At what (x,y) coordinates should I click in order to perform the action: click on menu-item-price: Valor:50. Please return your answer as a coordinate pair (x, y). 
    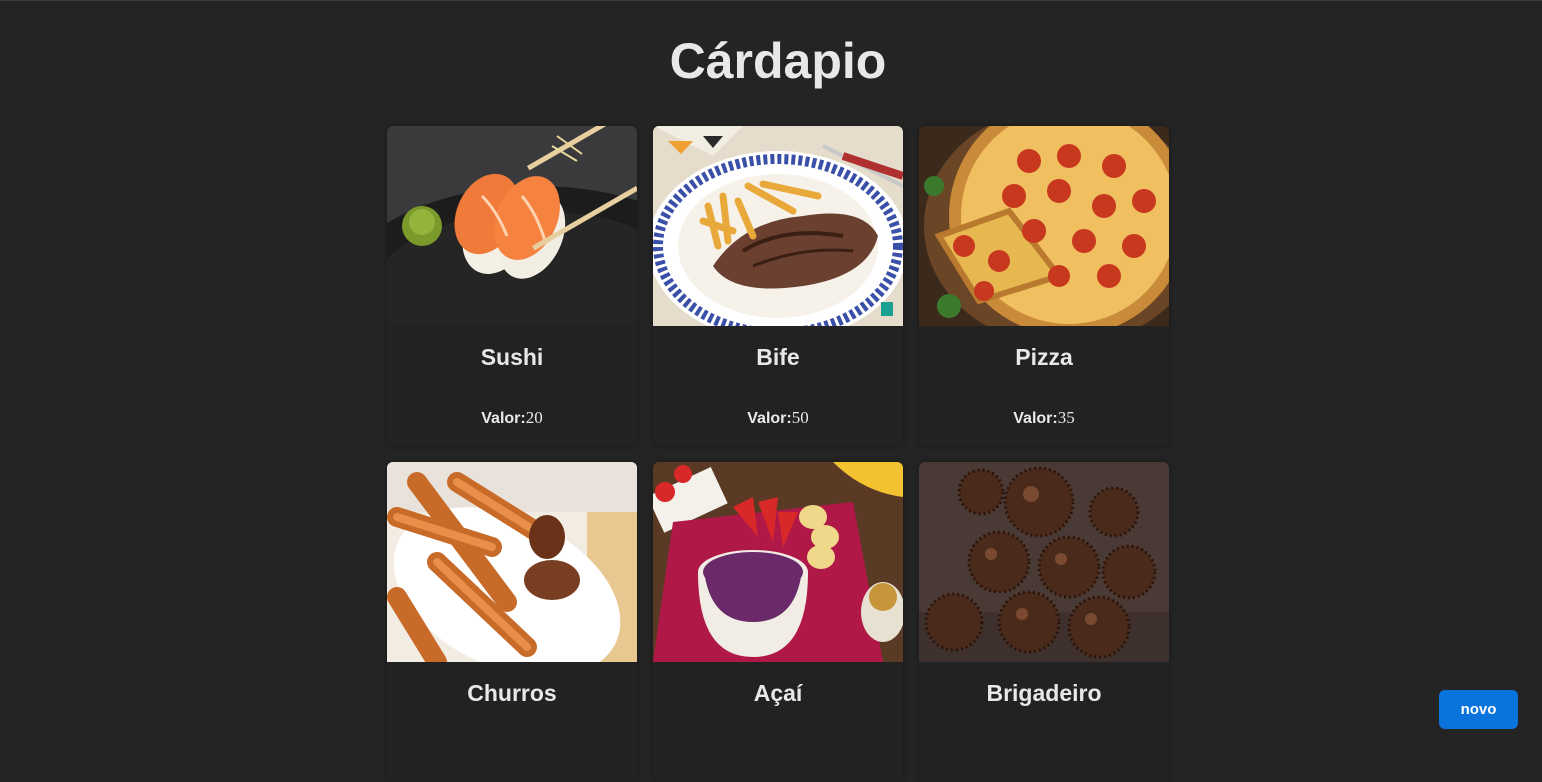
    Looking at the image, I should click on (778, 418).